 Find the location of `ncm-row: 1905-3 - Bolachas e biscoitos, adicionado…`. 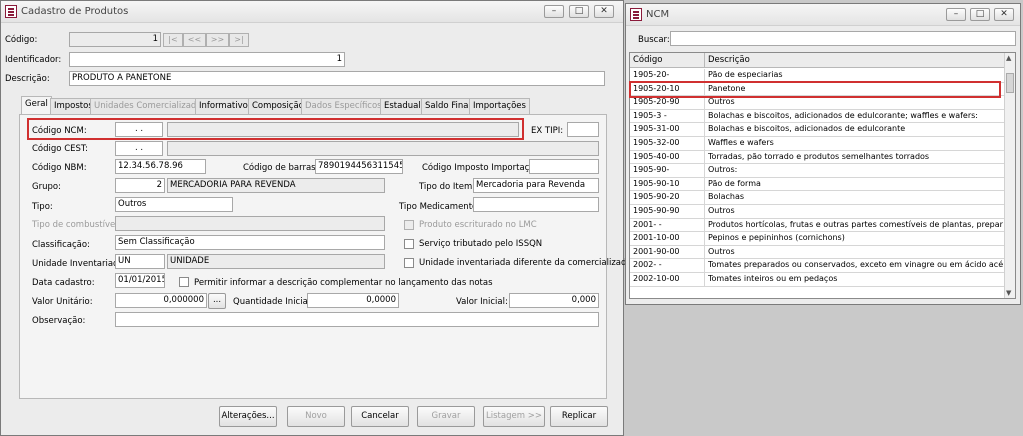

ncm-row: 1905-3 - Bolachas e biscoitos, adicionado… is located at coordinates (817, 116).